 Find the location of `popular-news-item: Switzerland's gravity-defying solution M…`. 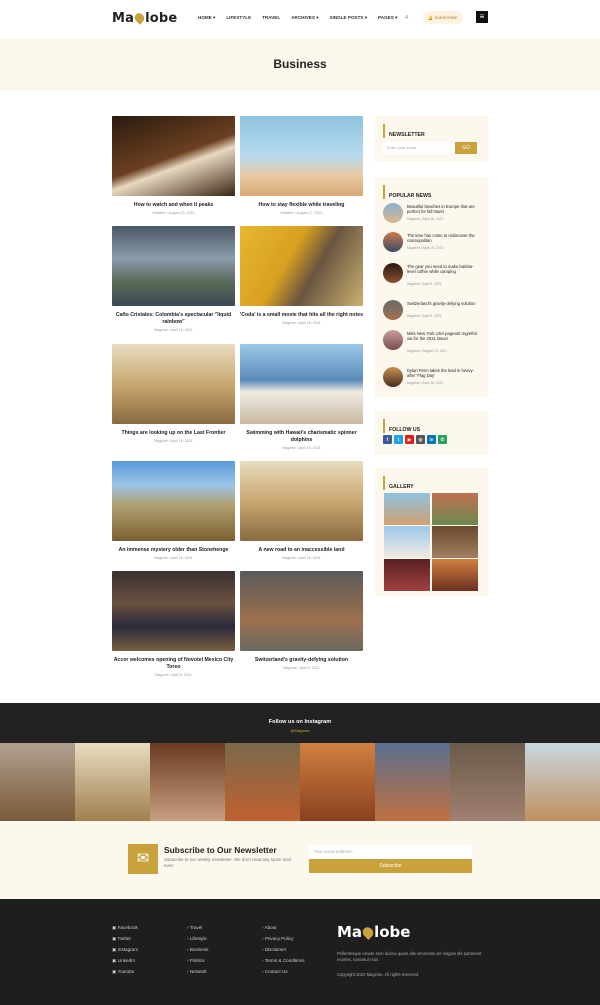

popular-news-item: Switzerland's gravity-defying solution M… is located at coordinates (432, 312).